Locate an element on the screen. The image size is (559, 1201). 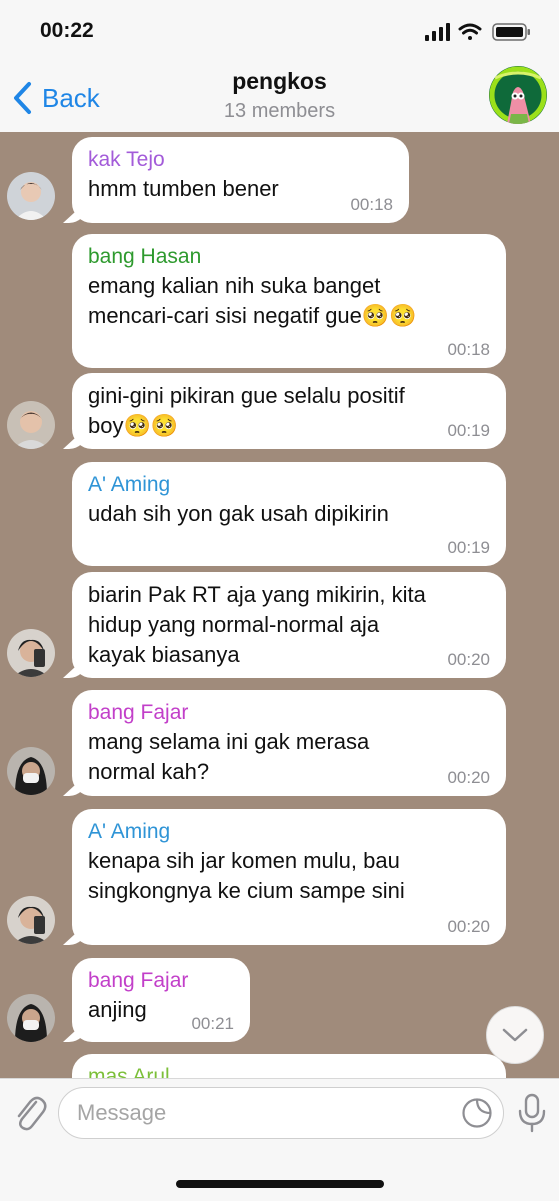
group-avatar is located at coordinates (518, 95).